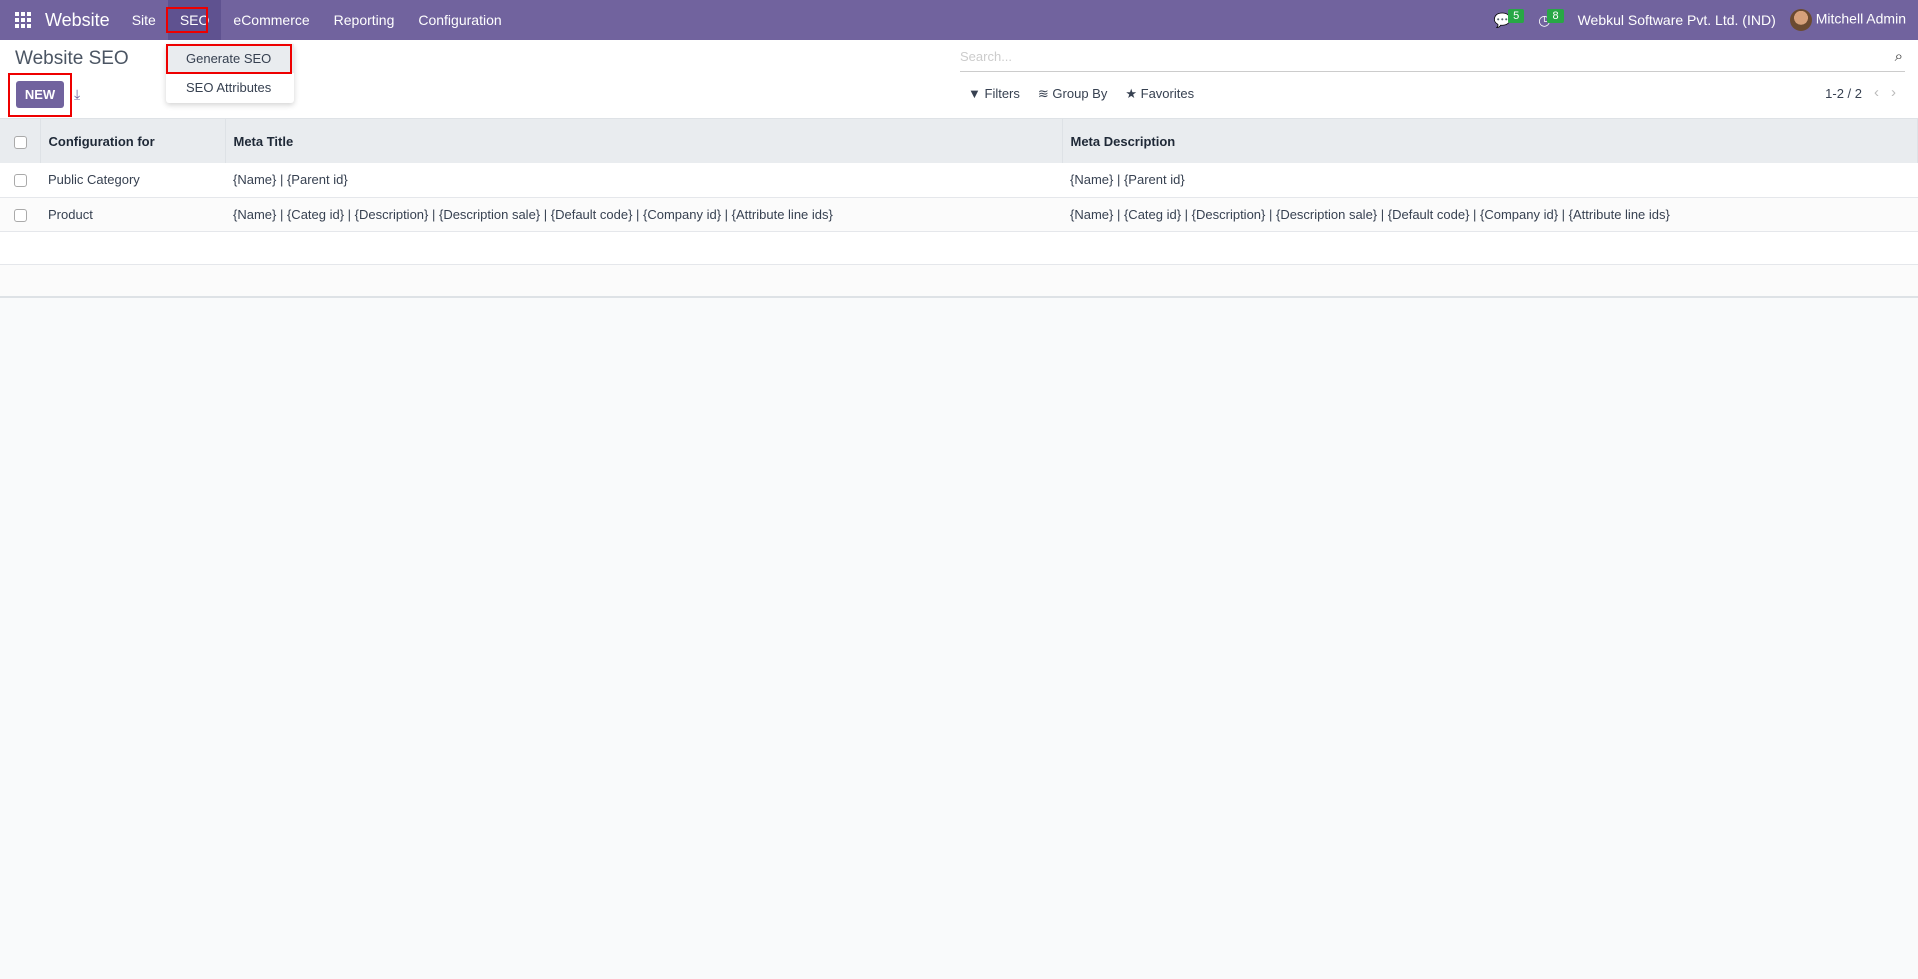 The height and width of the screenshot is (979, 1918). Describe the element at coordinates (1131, 93) in the screenshot. I see `star-icon: ★` at that location.